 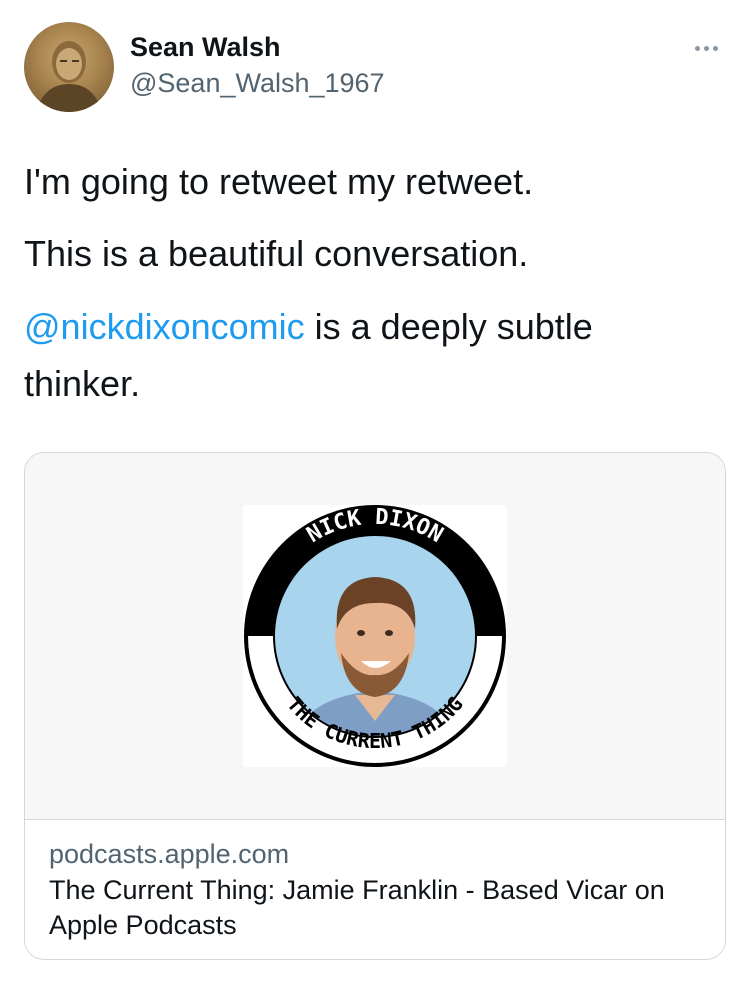 I want to click on podcast-cover: NICK DIXON THE CURRENT THING, so click(x=375, y=636).